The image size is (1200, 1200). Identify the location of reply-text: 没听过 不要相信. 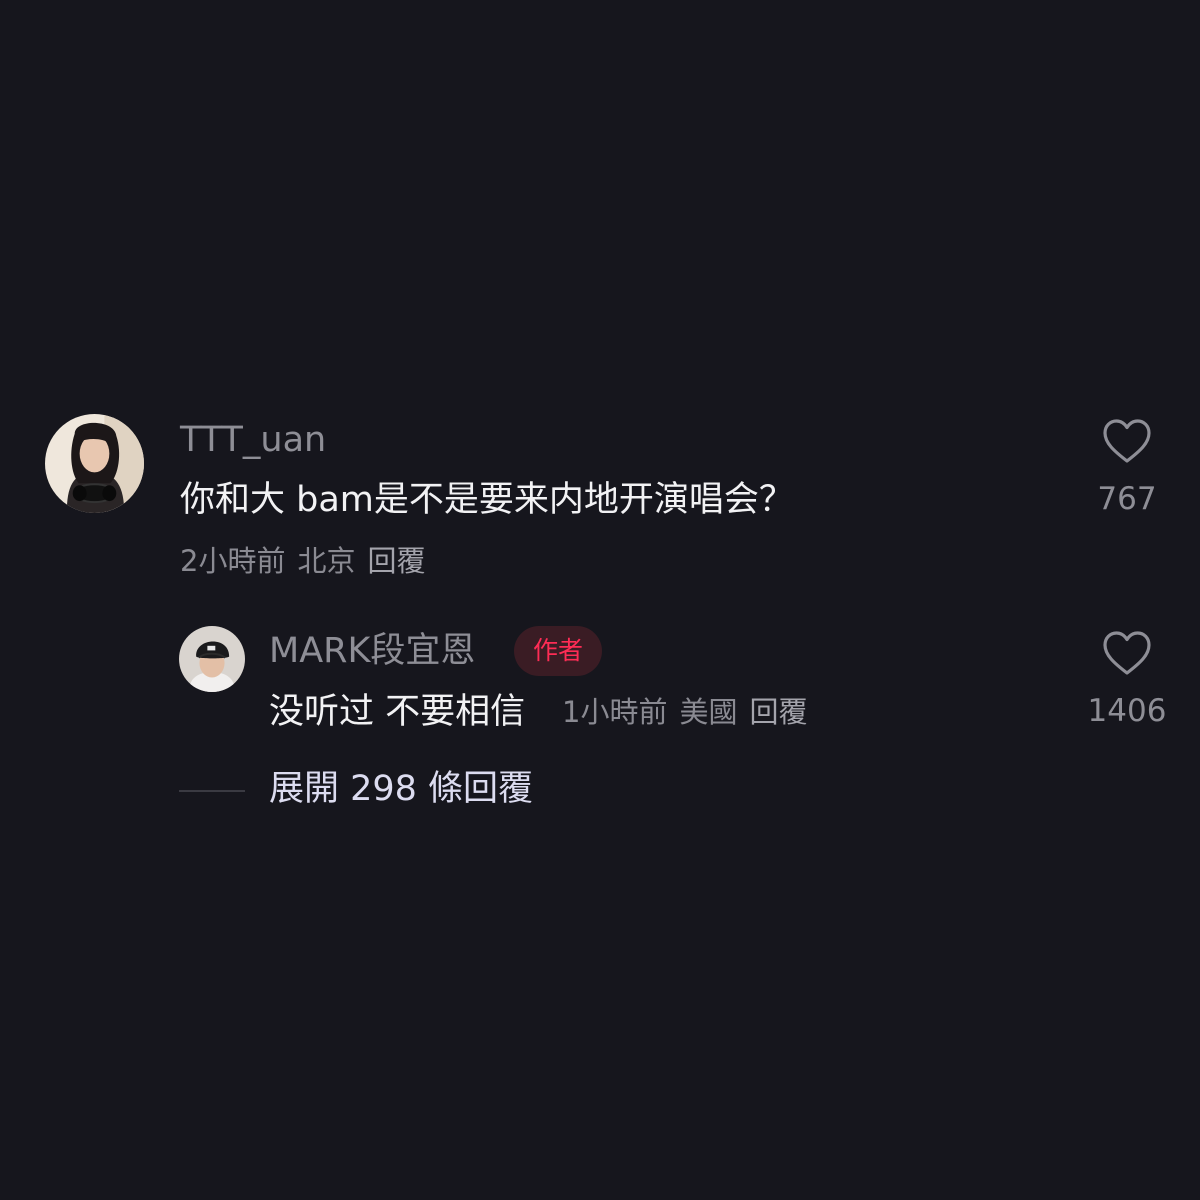
(397, 712).